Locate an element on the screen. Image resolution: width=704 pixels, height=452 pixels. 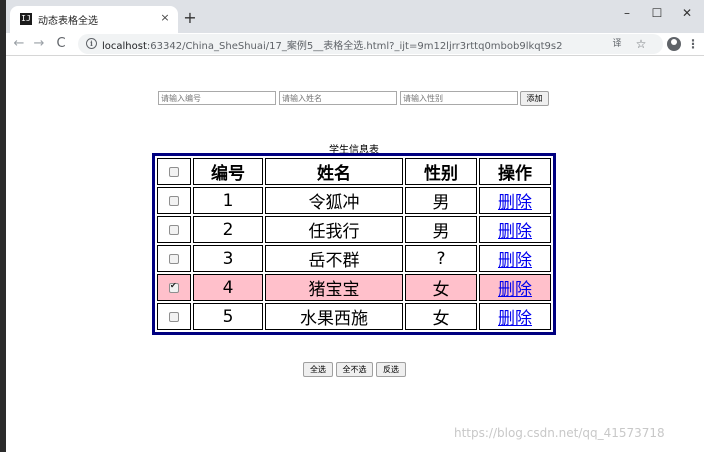
name-cell: 水果西施 is located at coordinates (334, 316).